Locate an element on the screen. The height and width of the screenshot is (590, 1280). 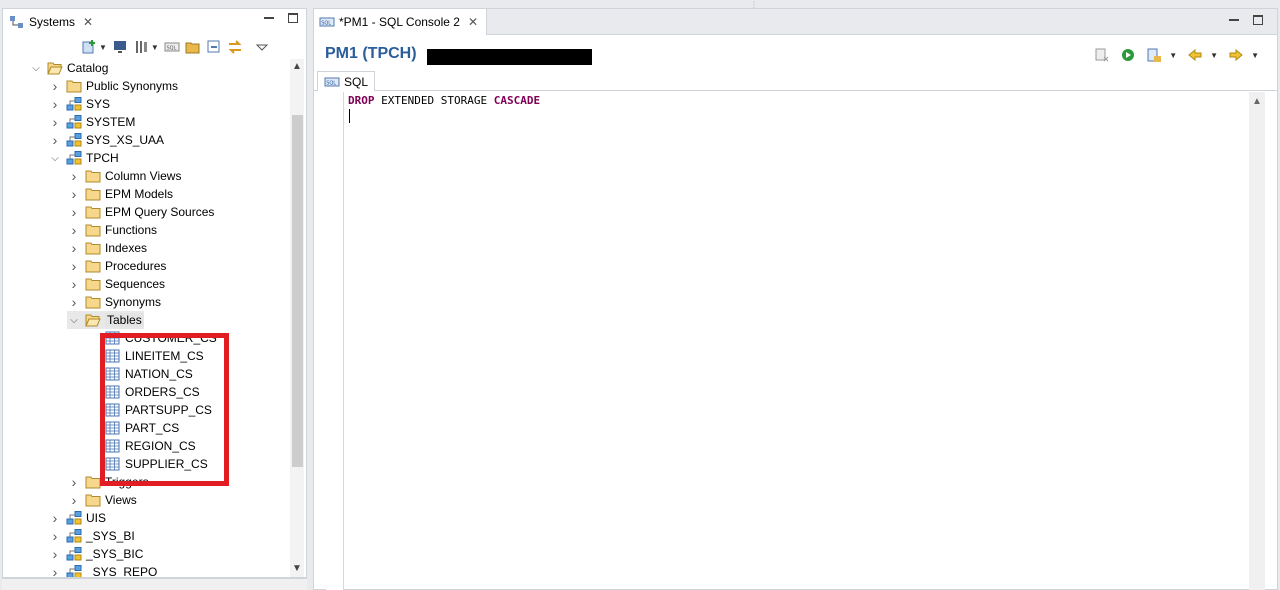
folder-node: › Triggers is located at coordinates (108, 482).